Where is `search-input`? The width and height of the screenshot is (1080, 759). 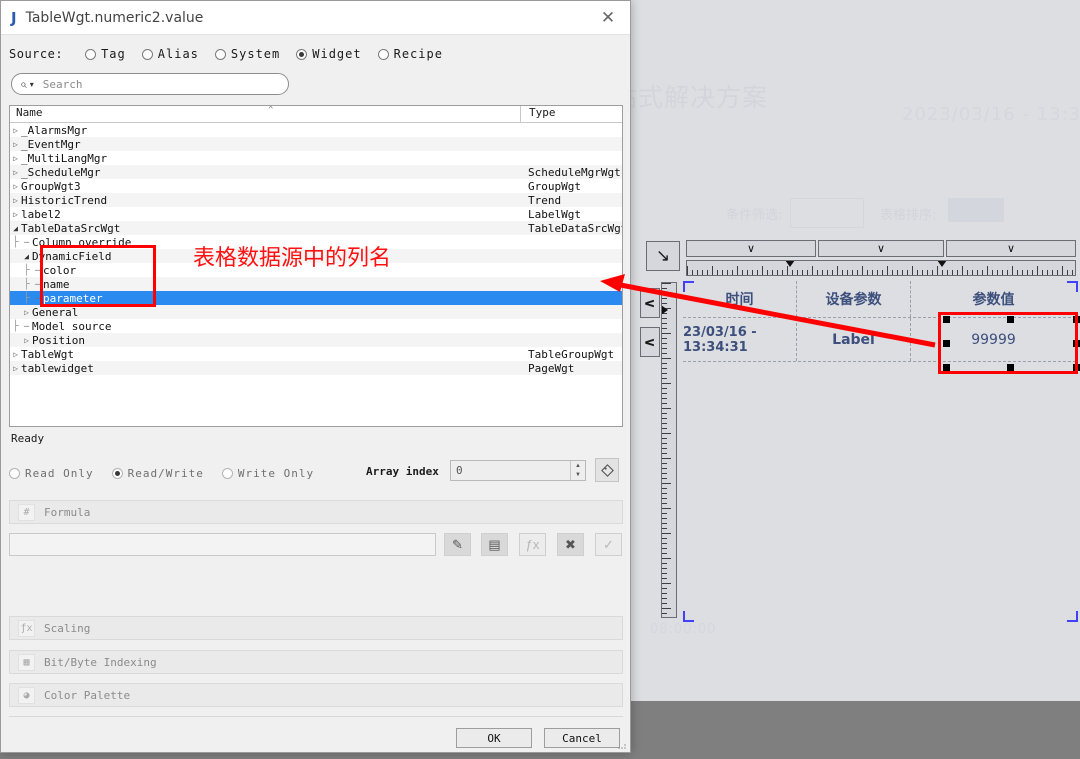 search-input is located at coordinates (160, 84).